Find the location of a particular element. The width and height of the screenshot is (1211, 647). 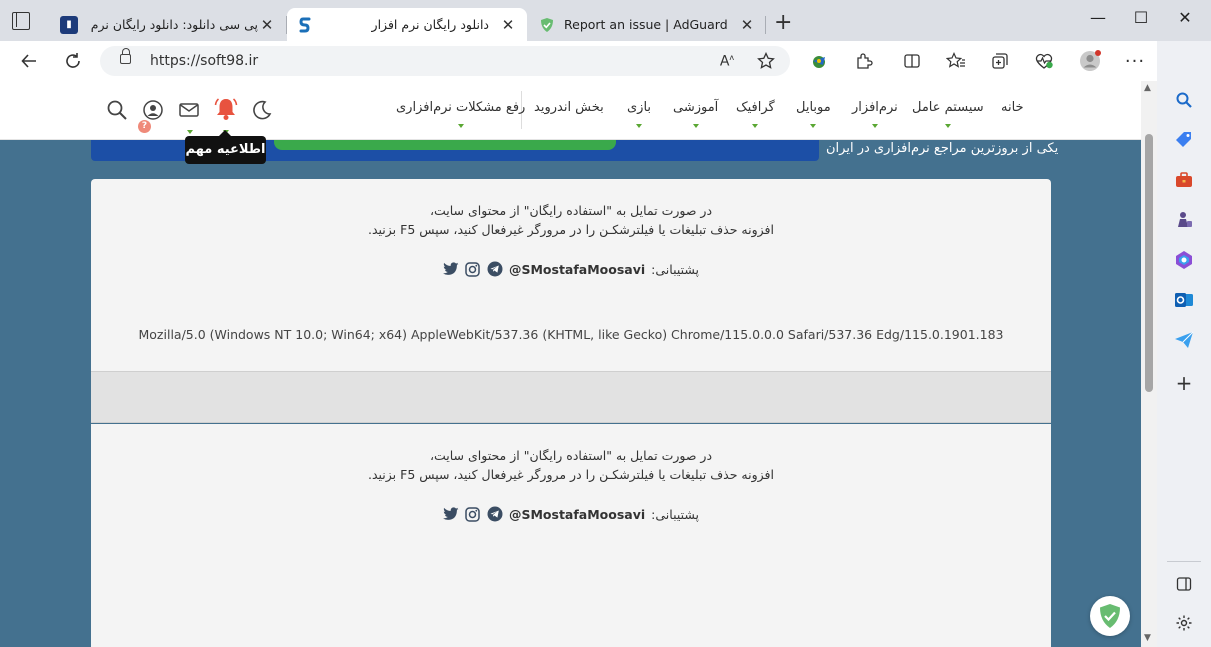

nav-label: رفع مشکلات نرم‌افزاری is located at coordinates (461, 107).